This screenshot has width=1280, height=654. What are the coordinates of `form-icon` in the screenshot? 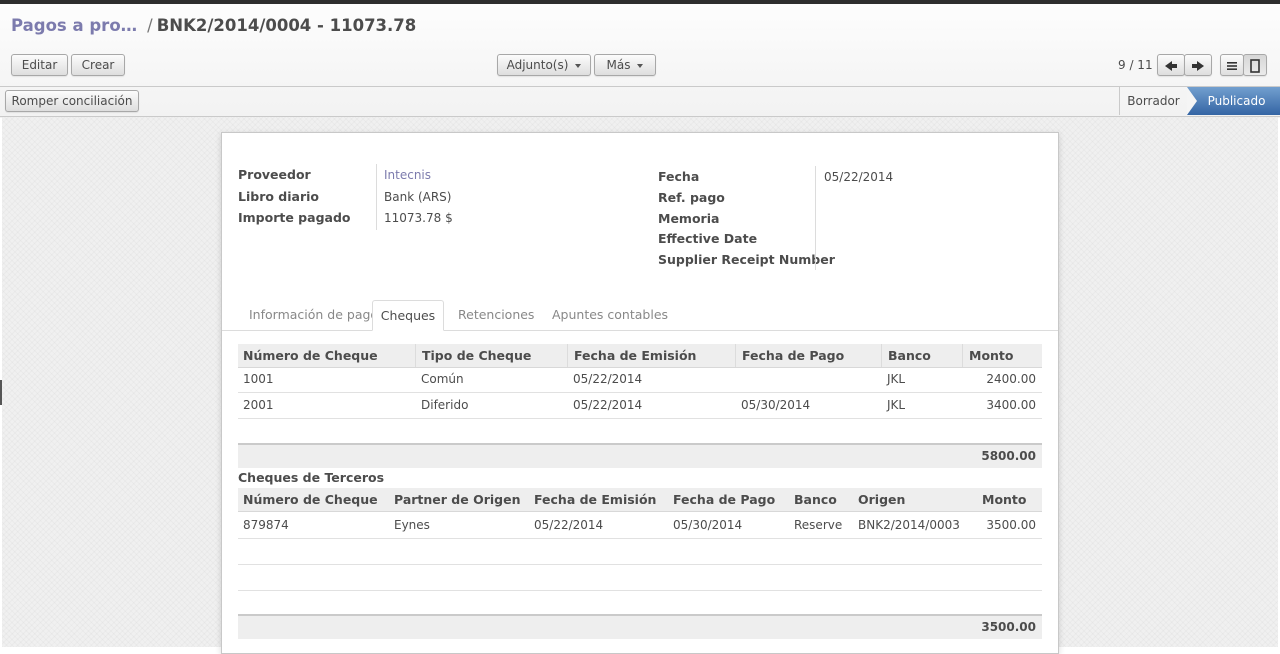 It's located at (1255, 65).